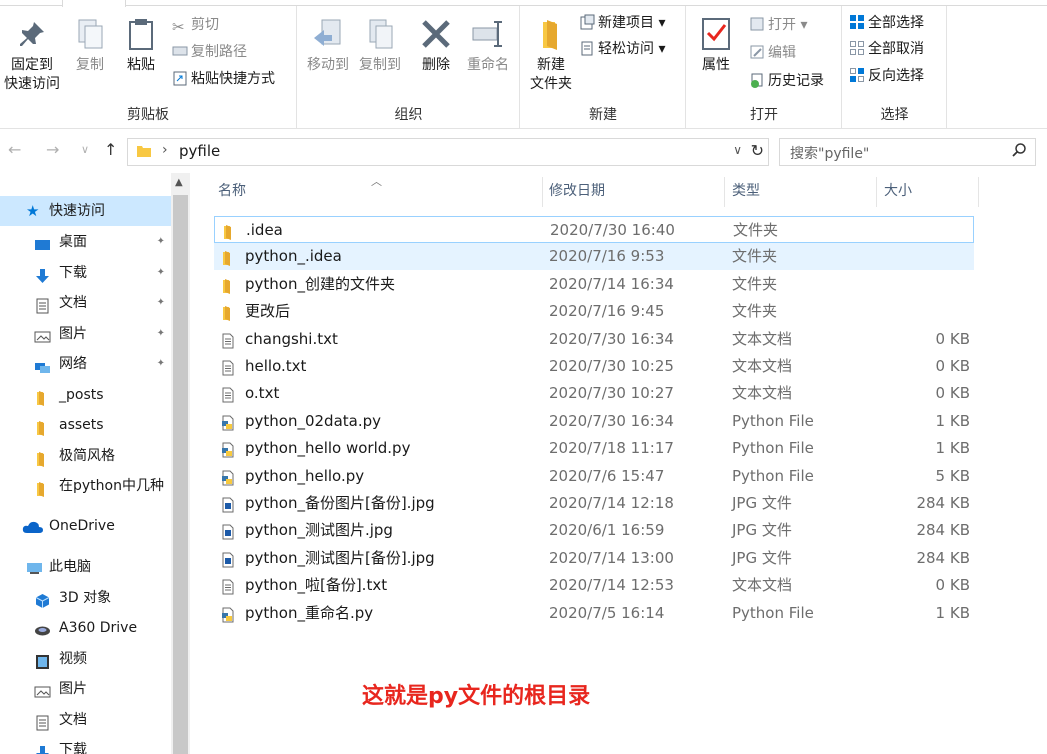 This screenshot has height=754, width=1047. What do you see at coordinates (943, 557) in the screenshot?
I see `file-size: 284 KB` at bounding box center [943, 557].